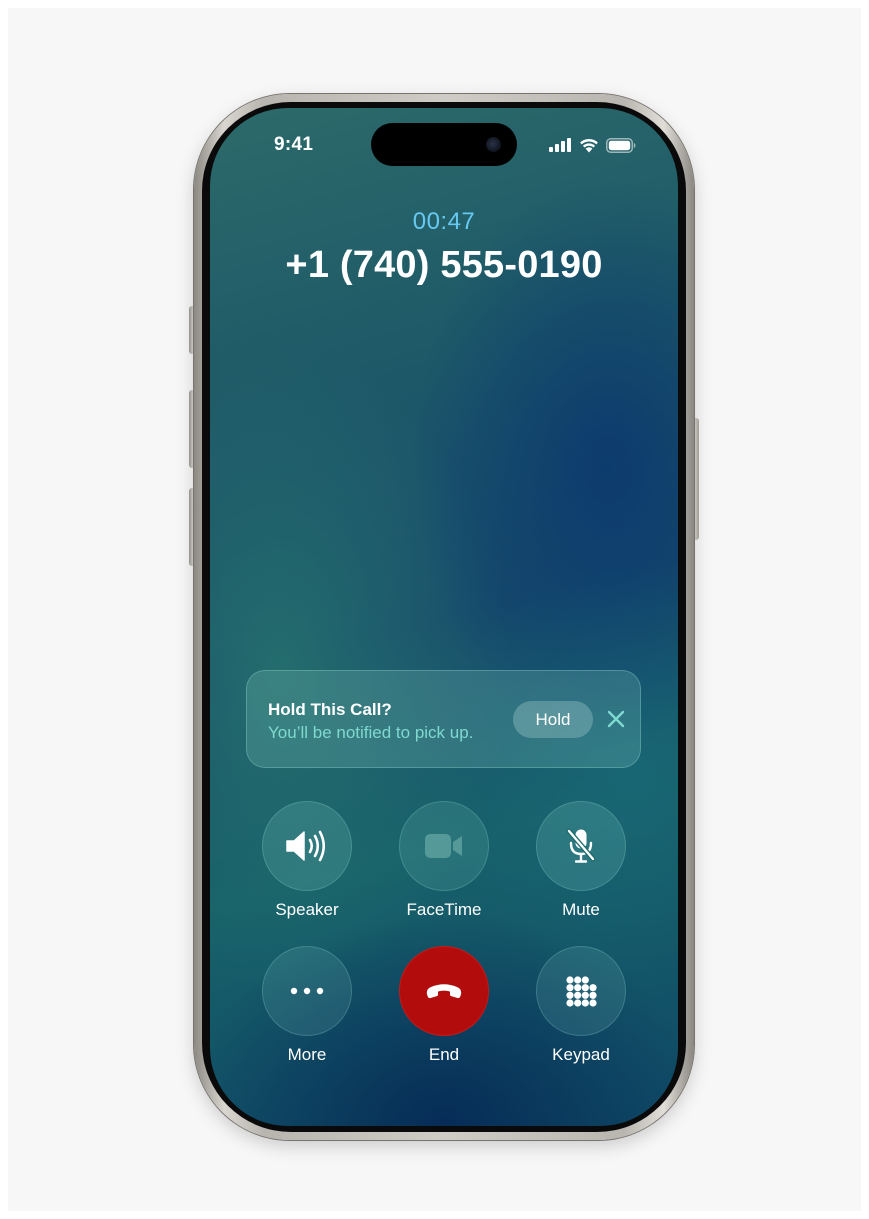  What do you see at coordinates (444, 221) in the screenshot?
I see `call-timer: 00:47` at bounding box center [444, 221].